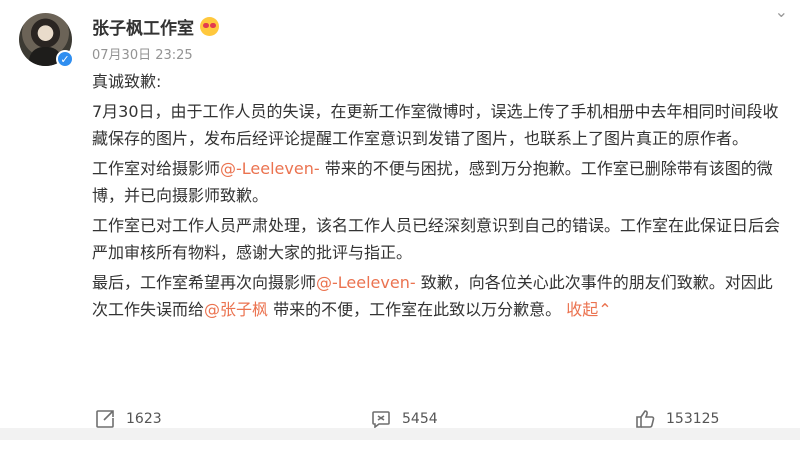 This screenshot has width=800, height=456. I want to click on comment-button: 5454, so click(404, 419).